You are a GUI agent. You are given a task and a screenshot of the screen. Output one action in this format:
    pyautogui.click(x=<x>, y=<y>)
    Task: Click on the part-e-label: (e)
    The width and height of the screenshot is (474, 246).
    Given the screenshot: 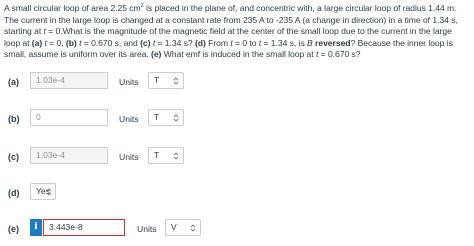 What is the action you would take?
    pyautogui.click(x=13, y=229)
    